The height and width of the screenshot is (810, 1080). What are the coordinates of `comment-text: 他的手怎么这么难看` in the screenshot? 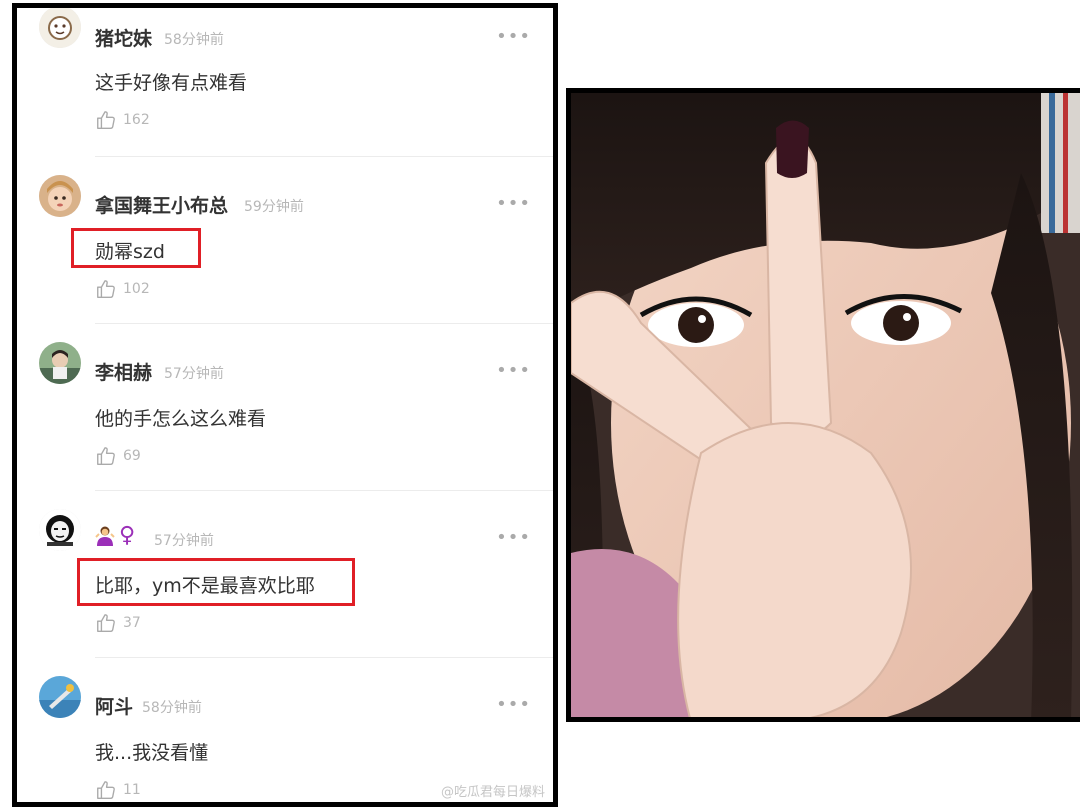 It's located at (181, 419).